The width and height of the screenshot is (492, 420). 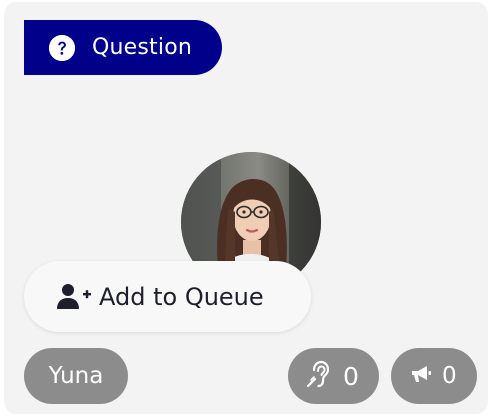 I want to click on question-circle-icon, so click(x=62, y=47).